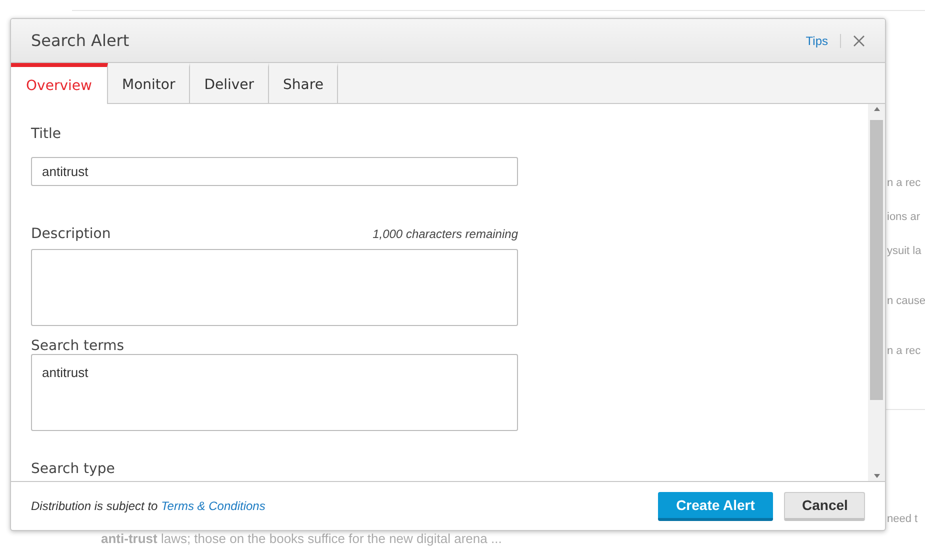 The image size is (925, 547). Describe the element at coordinates (877, 109) in the screenshot. I see `scroll-up-icon` at that location.